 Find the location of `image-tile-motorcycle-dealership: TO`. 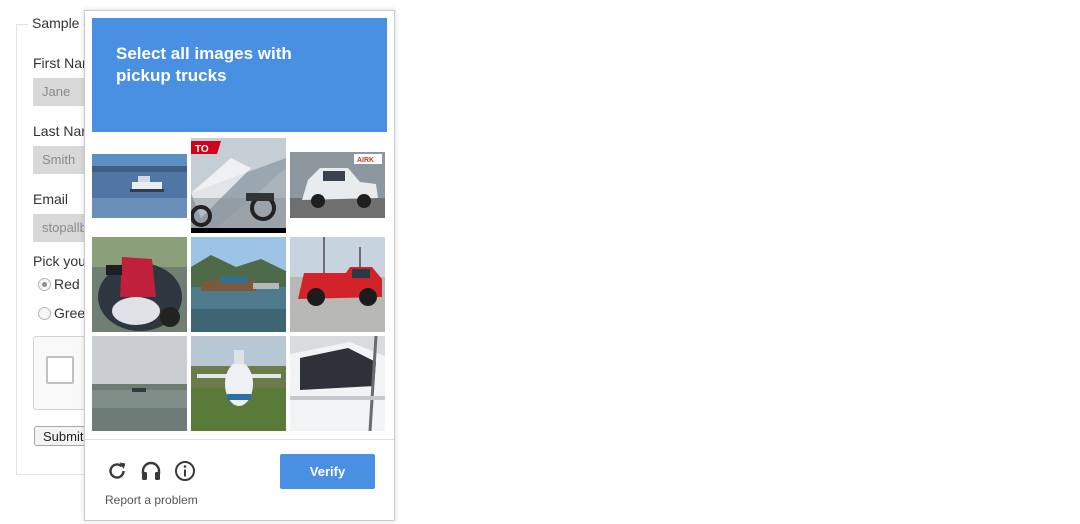

image-tile-motorcycle-dealership: TO is located at coordinates (238, 185).